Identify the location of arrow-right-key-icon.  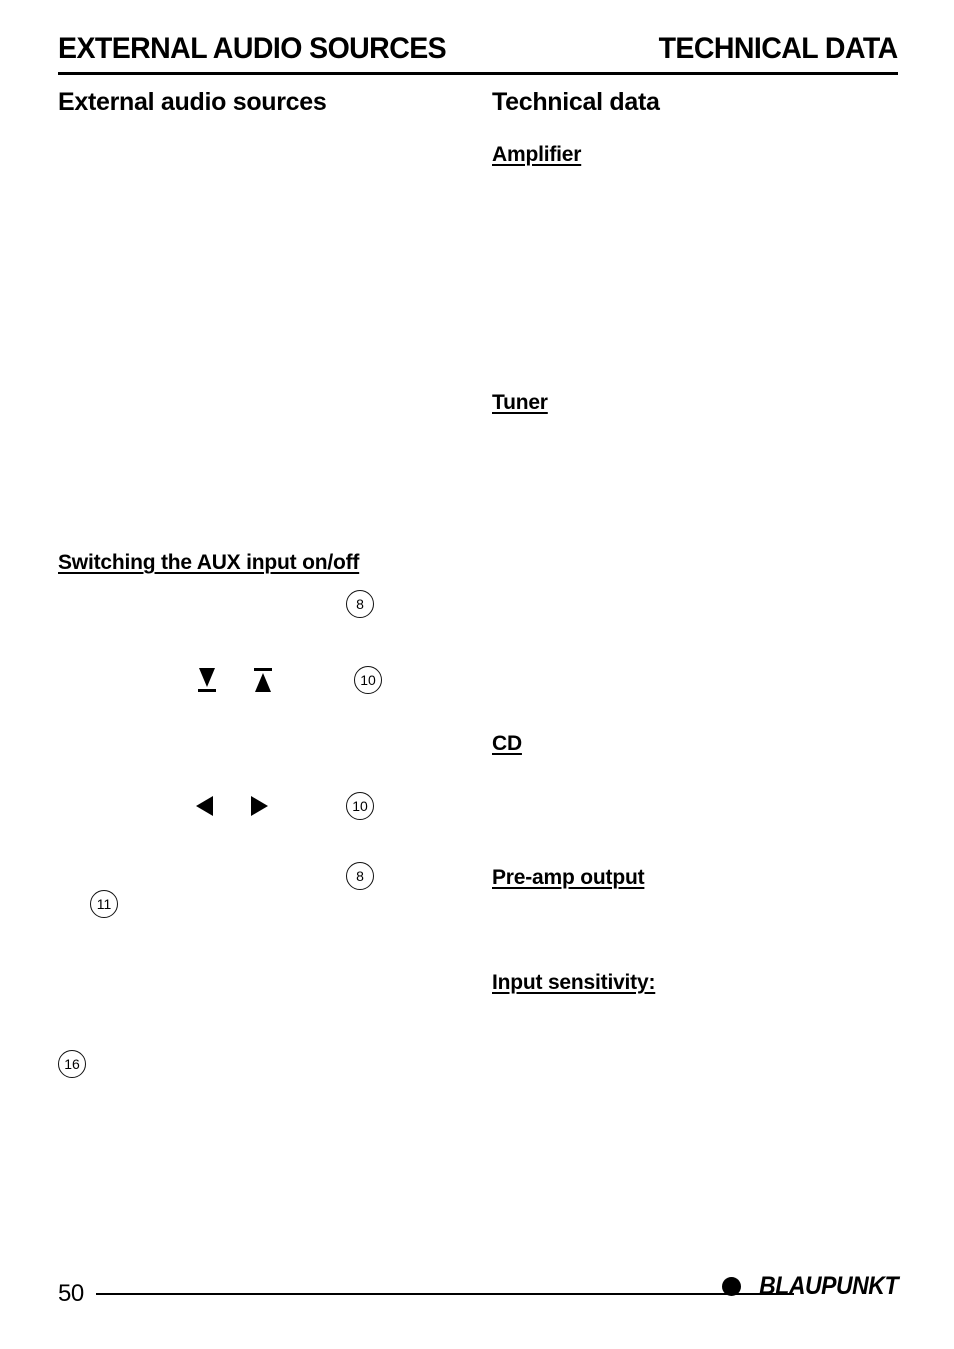
(258, 806).